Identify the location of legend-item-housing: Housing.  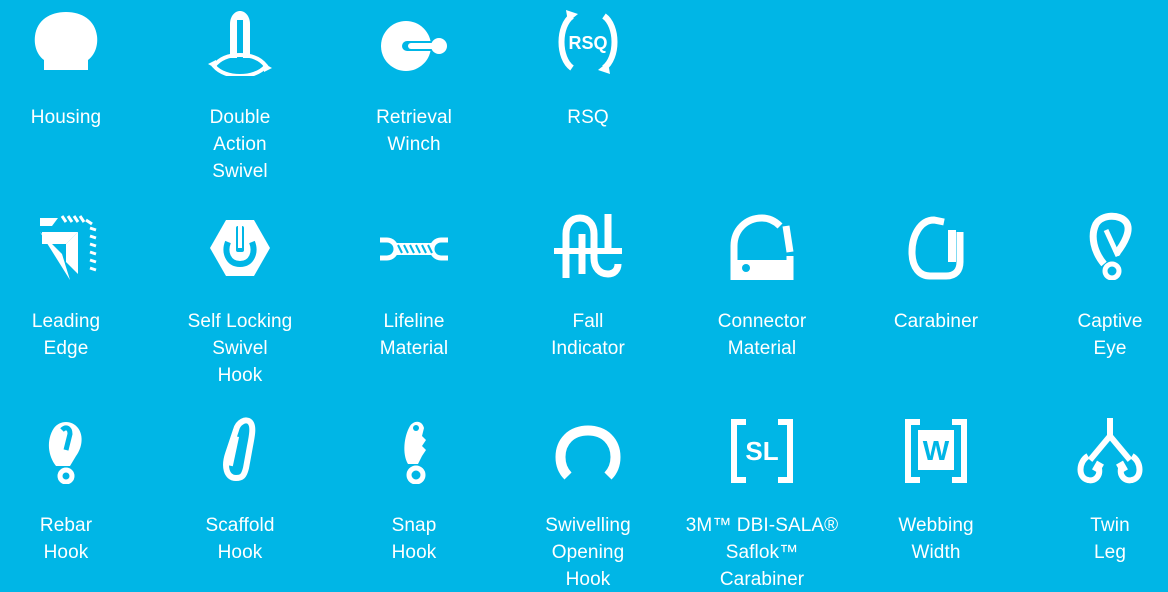
(76, 100).